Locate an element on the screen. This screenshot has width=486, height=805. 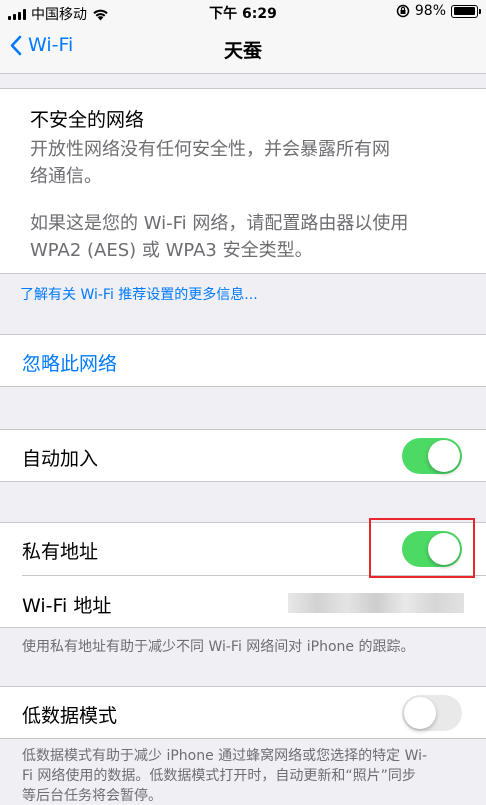
private-address-footer: 使用私有地址有助于减少不同 Wi-Fi 网络间对 iPhone 的跟踪。 is located at coordinates (218, 647).